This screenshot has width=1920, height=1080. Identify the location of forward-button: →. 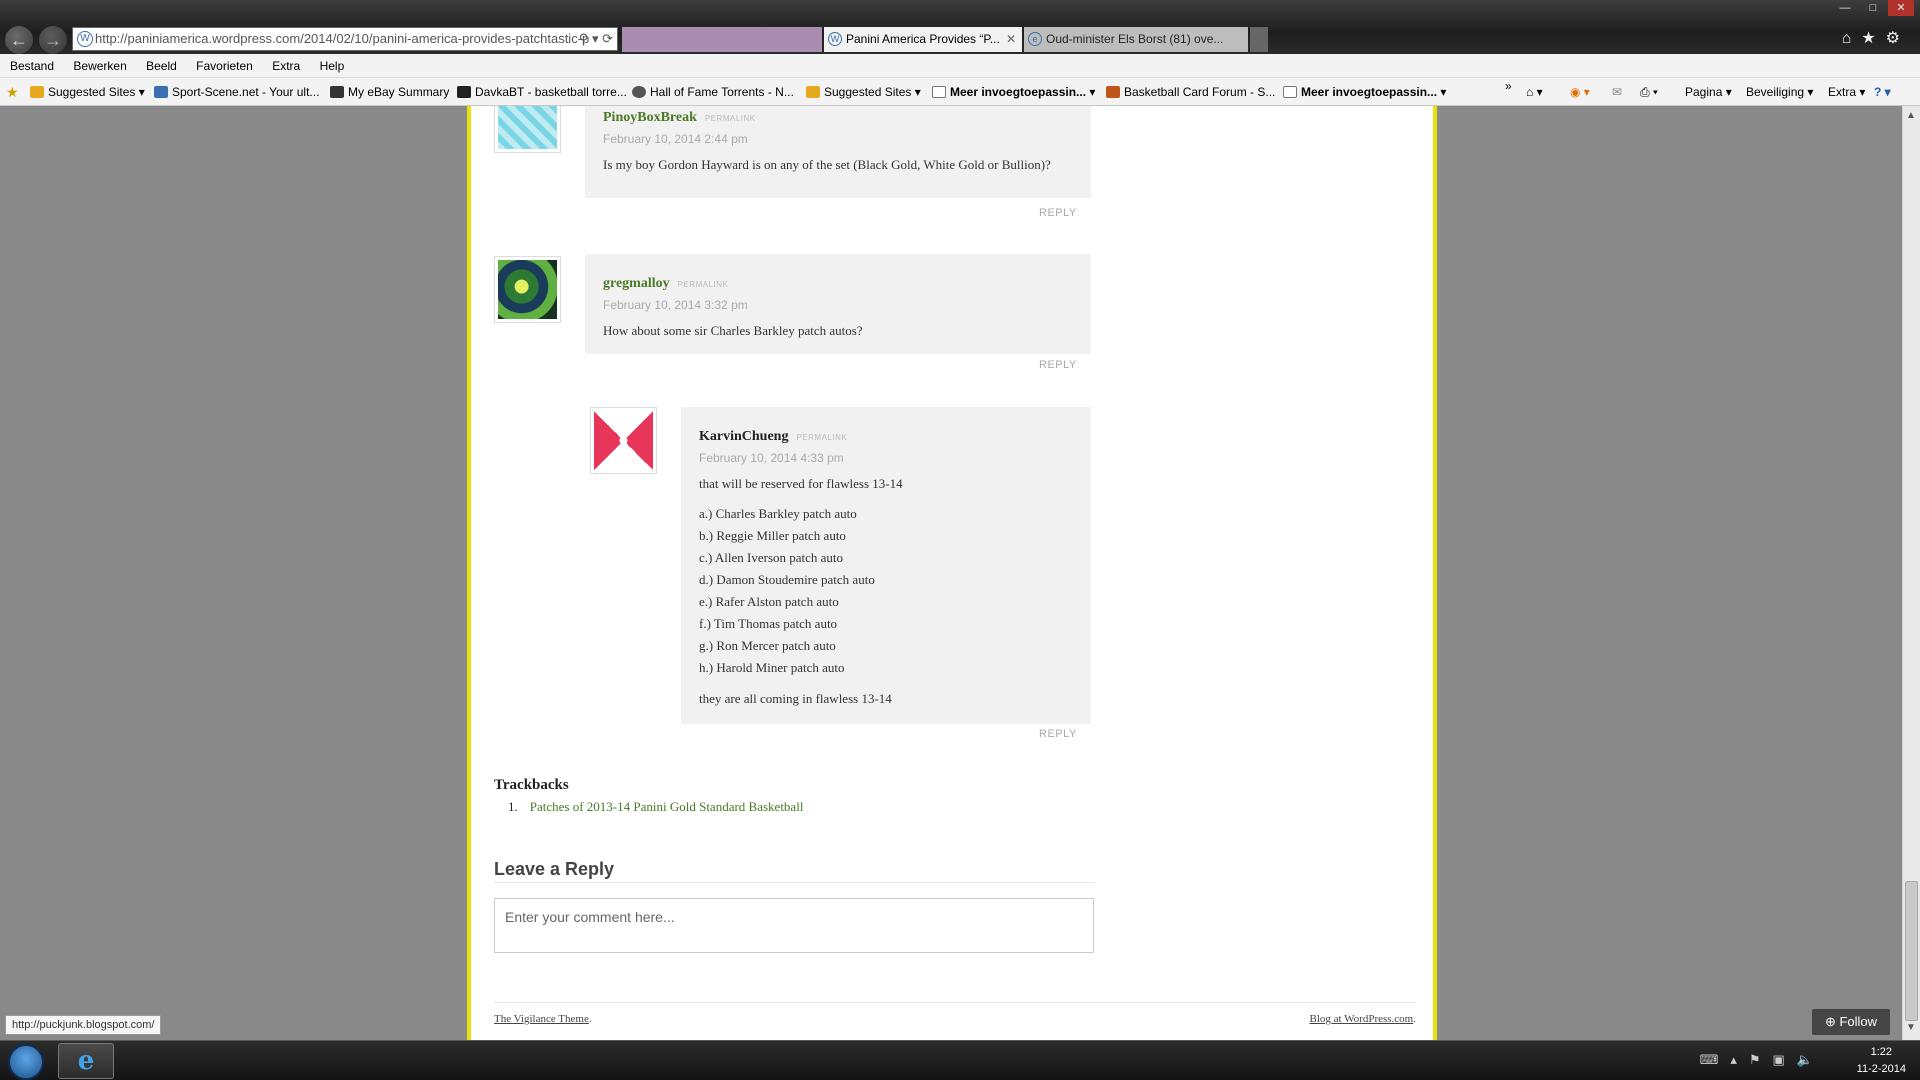
(53, 40).